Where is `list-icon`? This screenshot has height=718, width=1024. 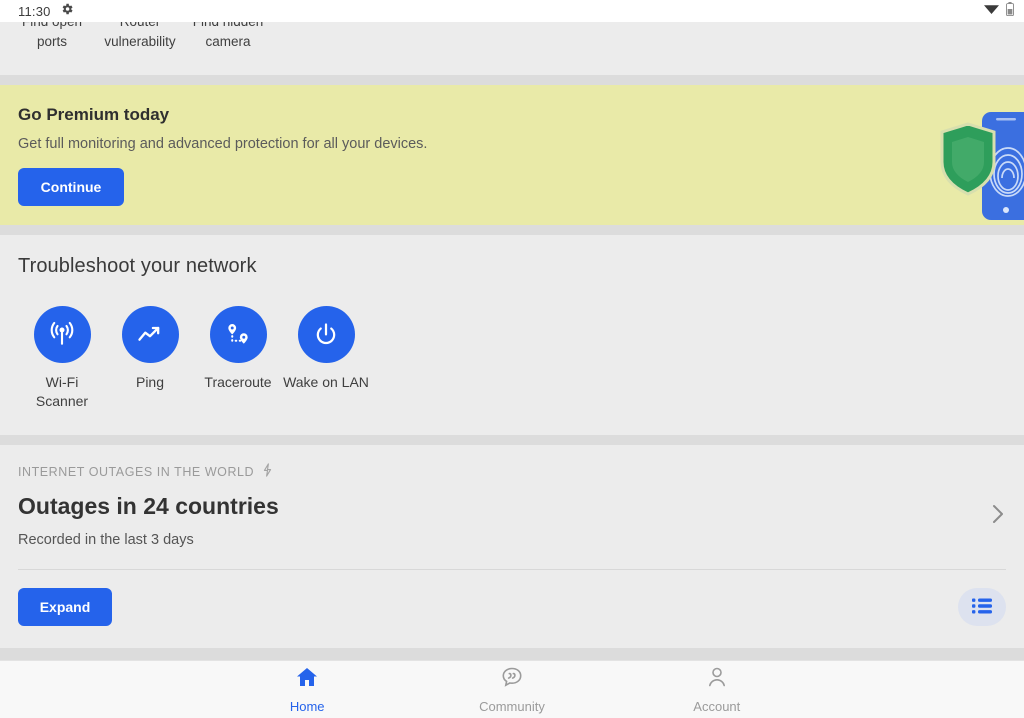 list-icon is located at coordinates (982, 607).